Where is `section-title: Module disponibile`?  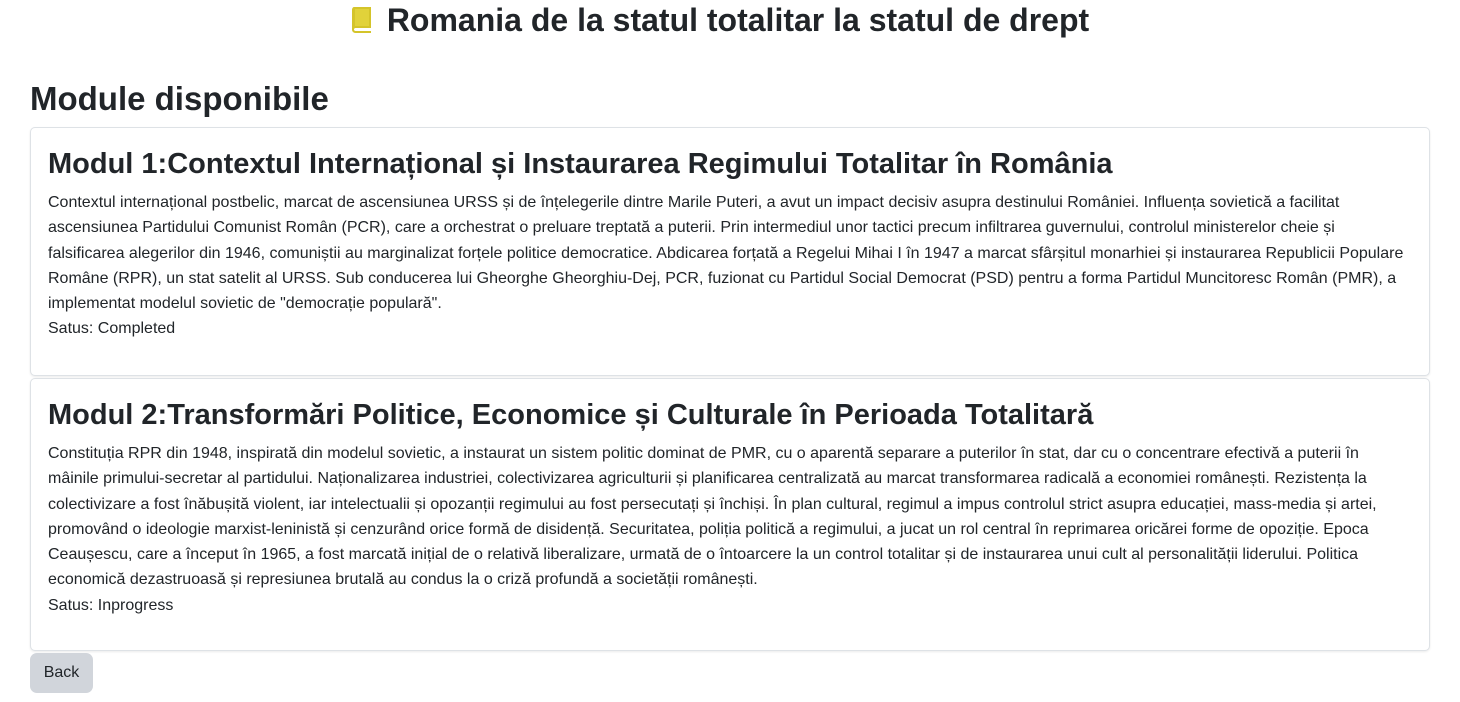 section-title: Module disponibile is located at coordinates (179, 98).